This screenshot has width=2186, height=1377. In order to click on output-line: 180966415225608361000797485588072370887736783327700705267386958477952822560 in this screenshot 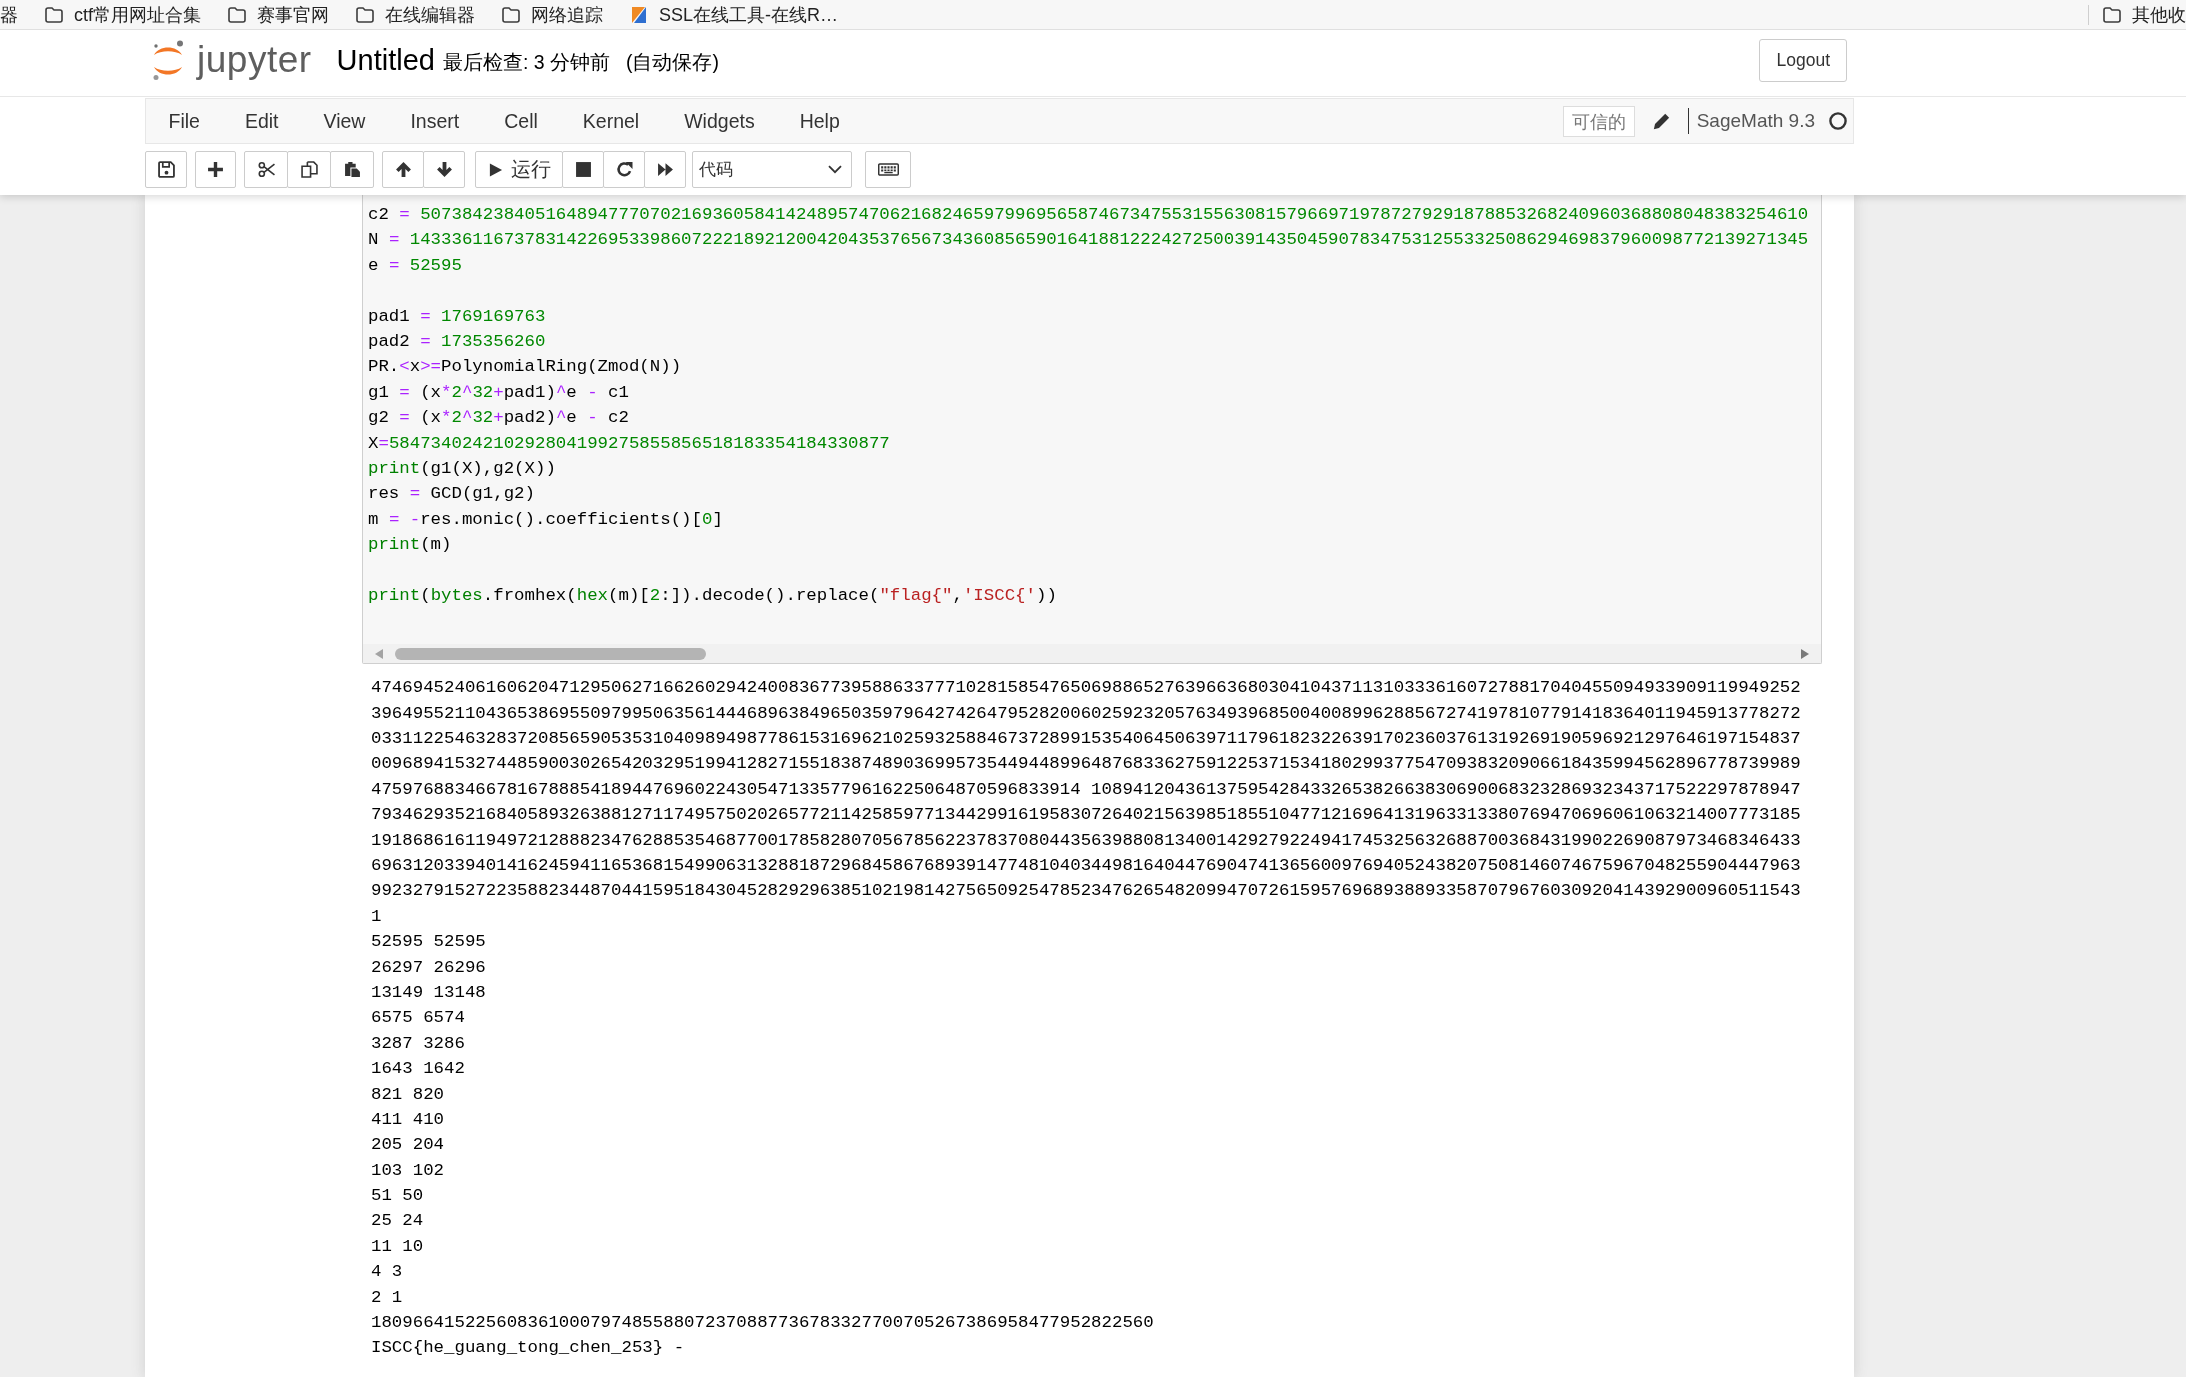, I will do `click(763, 1323)`.